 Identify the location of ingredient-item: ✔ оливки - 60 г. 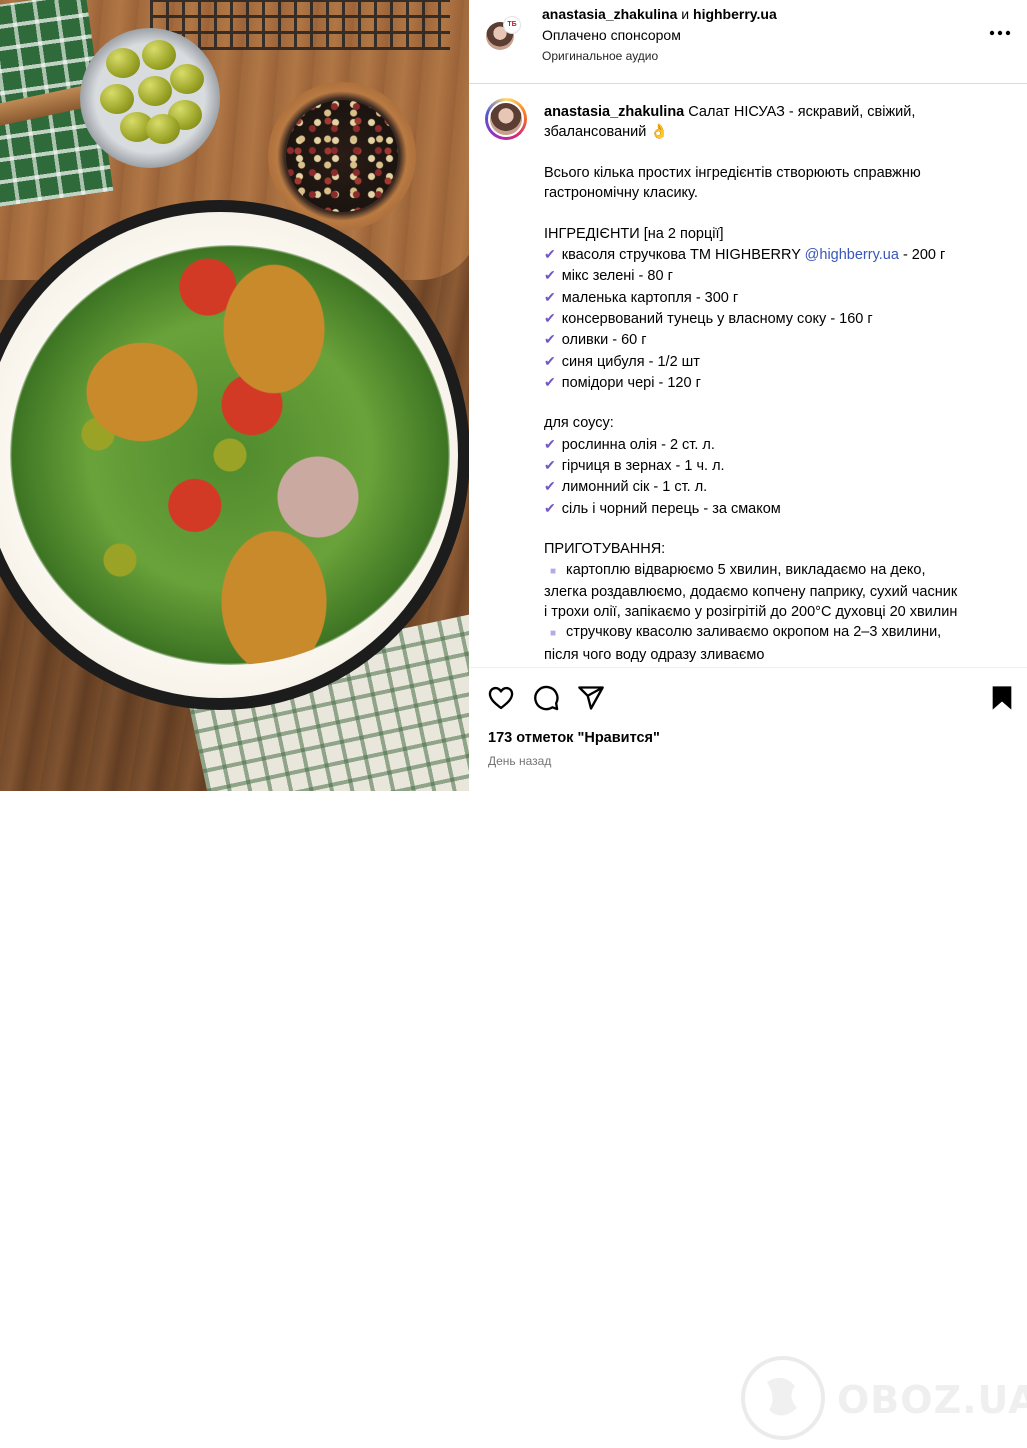
(771, 339).